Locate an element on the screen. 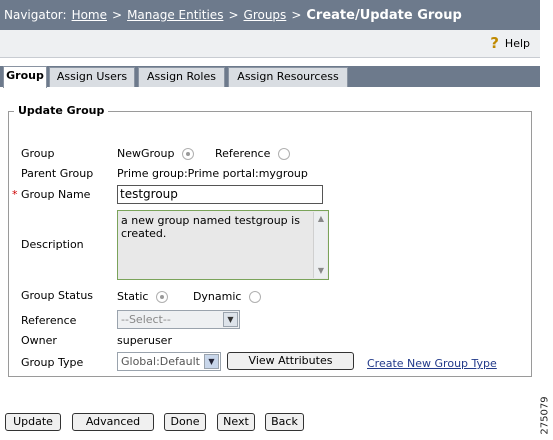  view-attributes-button: View Attributes is located at coordinates (290, 361).